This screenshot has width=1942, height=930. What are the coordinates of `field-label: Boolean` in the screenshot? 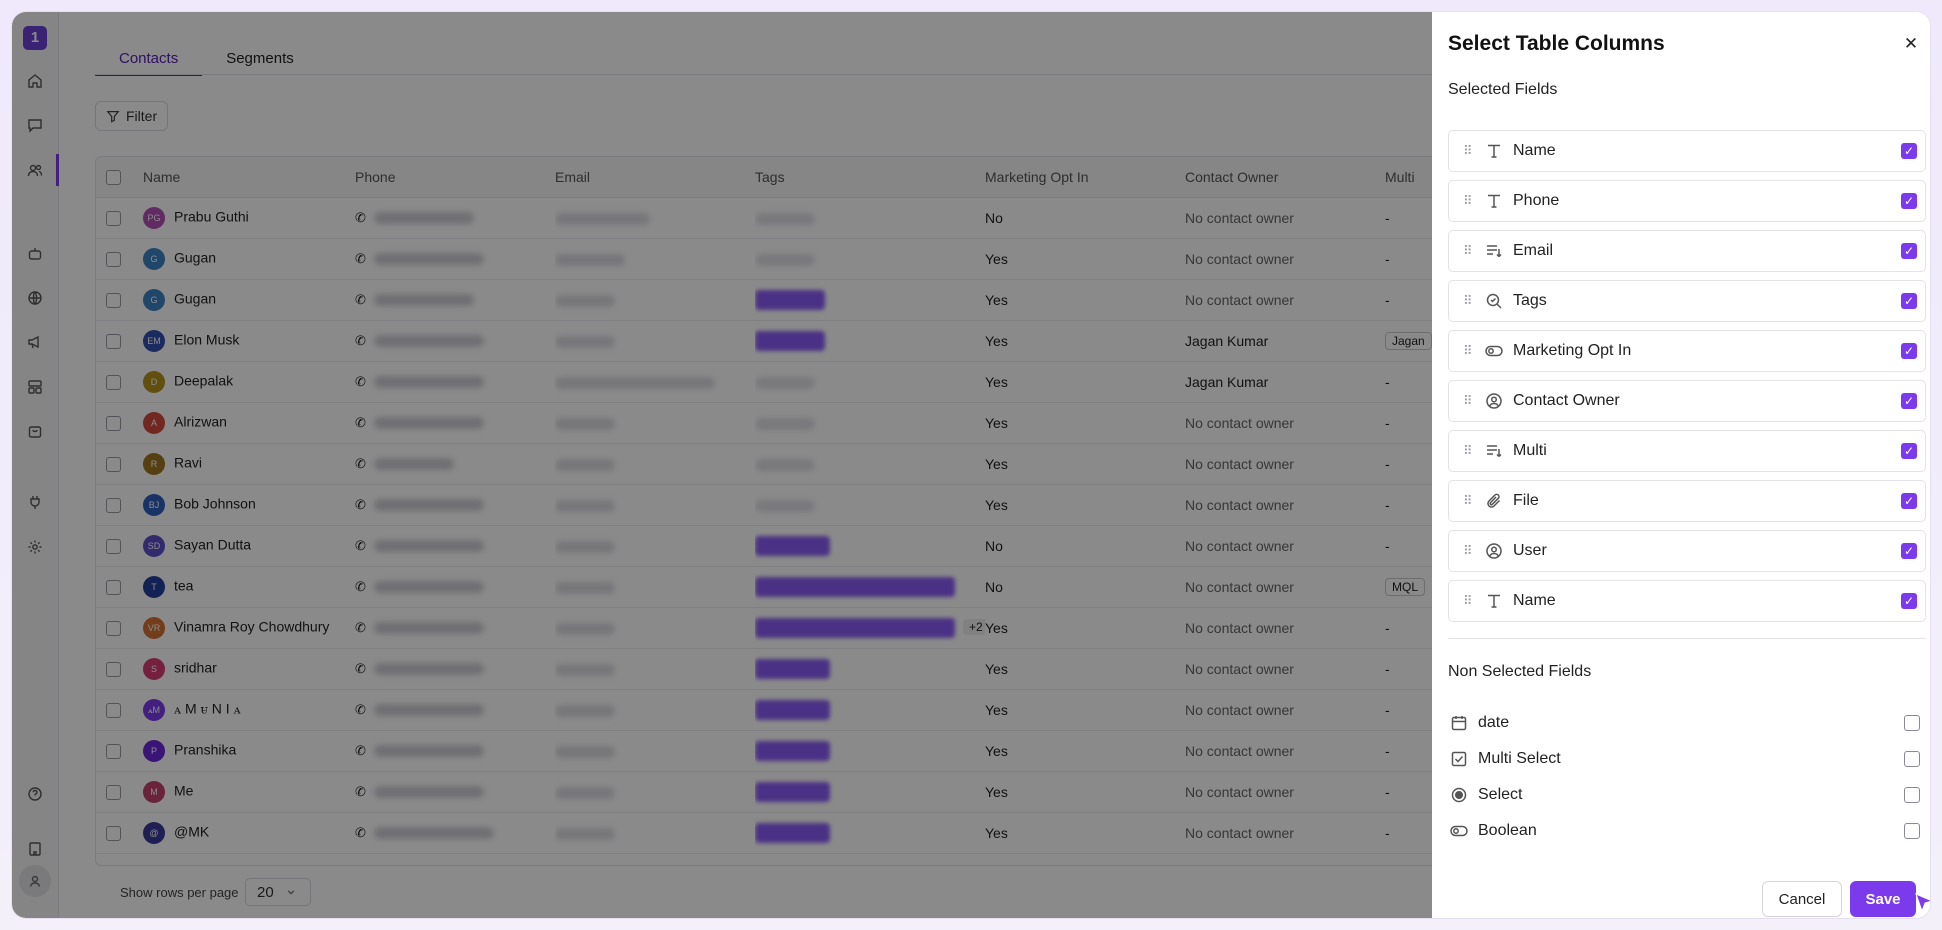 It's located at (1507, 830).